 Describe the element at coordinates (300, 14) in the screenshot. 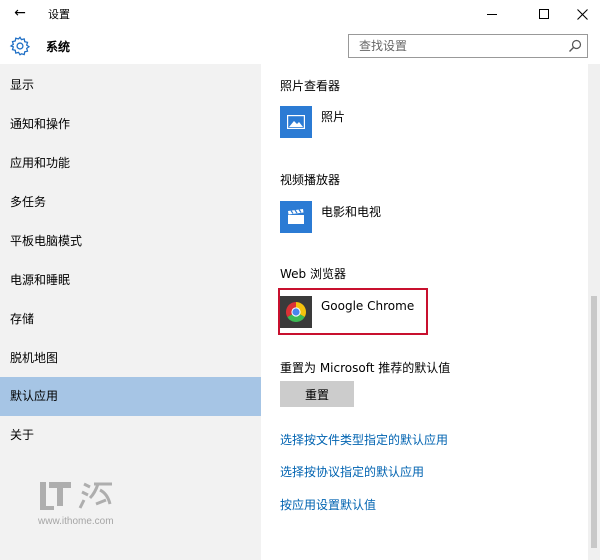

I see `title-bar: ← 设置` at that location.